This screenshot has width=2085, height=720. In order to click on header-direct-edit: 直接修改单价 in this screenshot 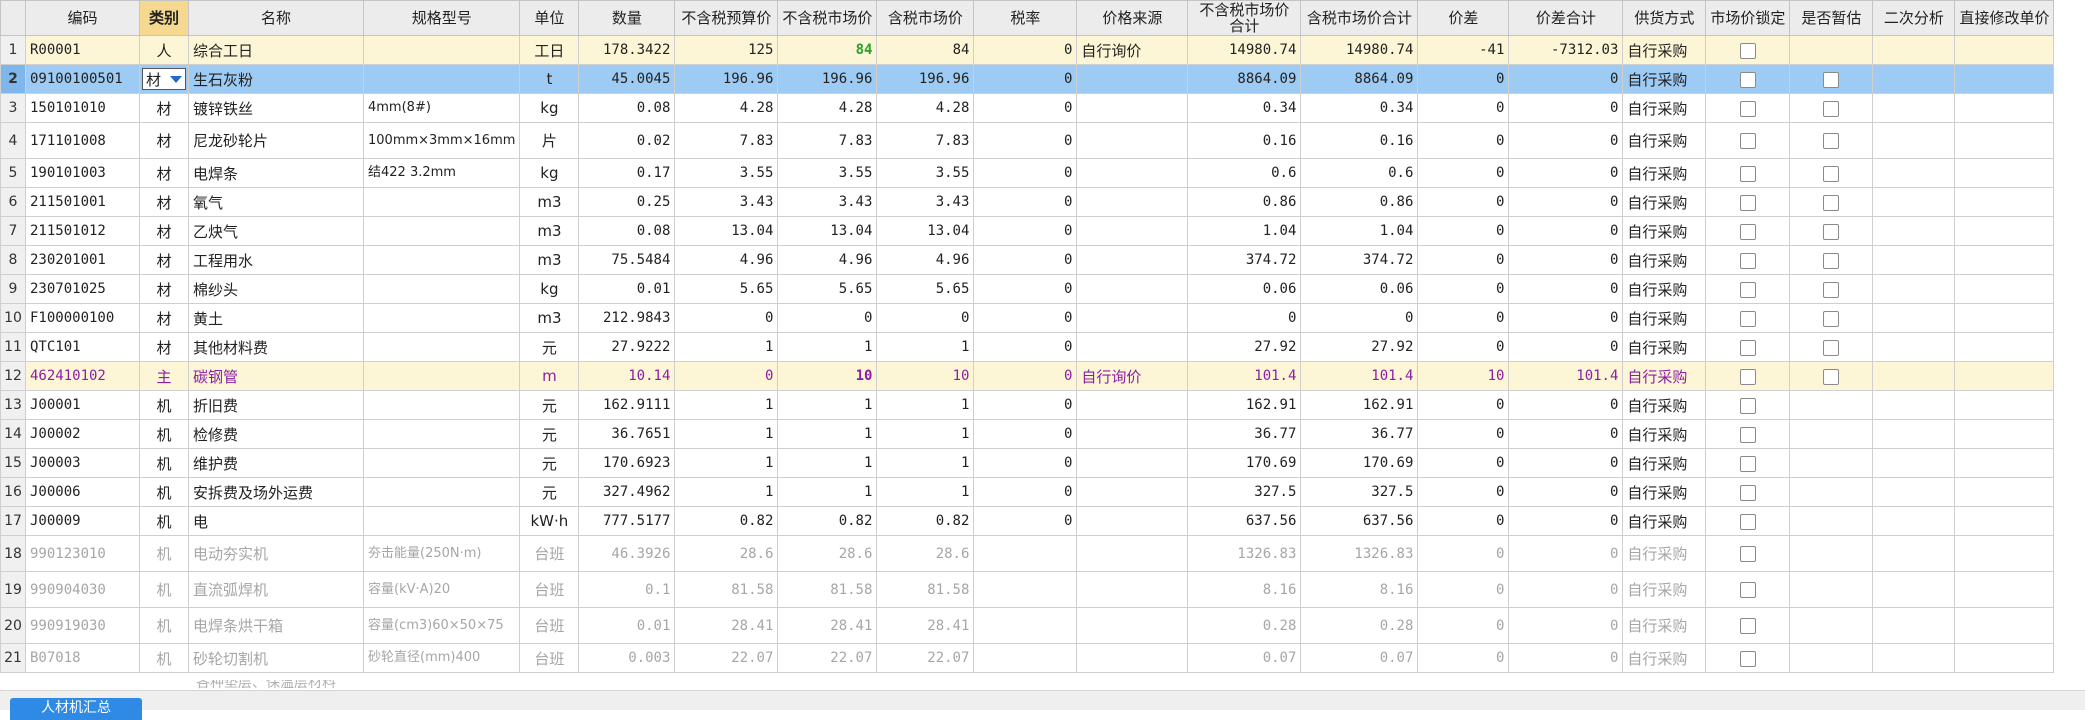, I will do `click(2004, 18)`.